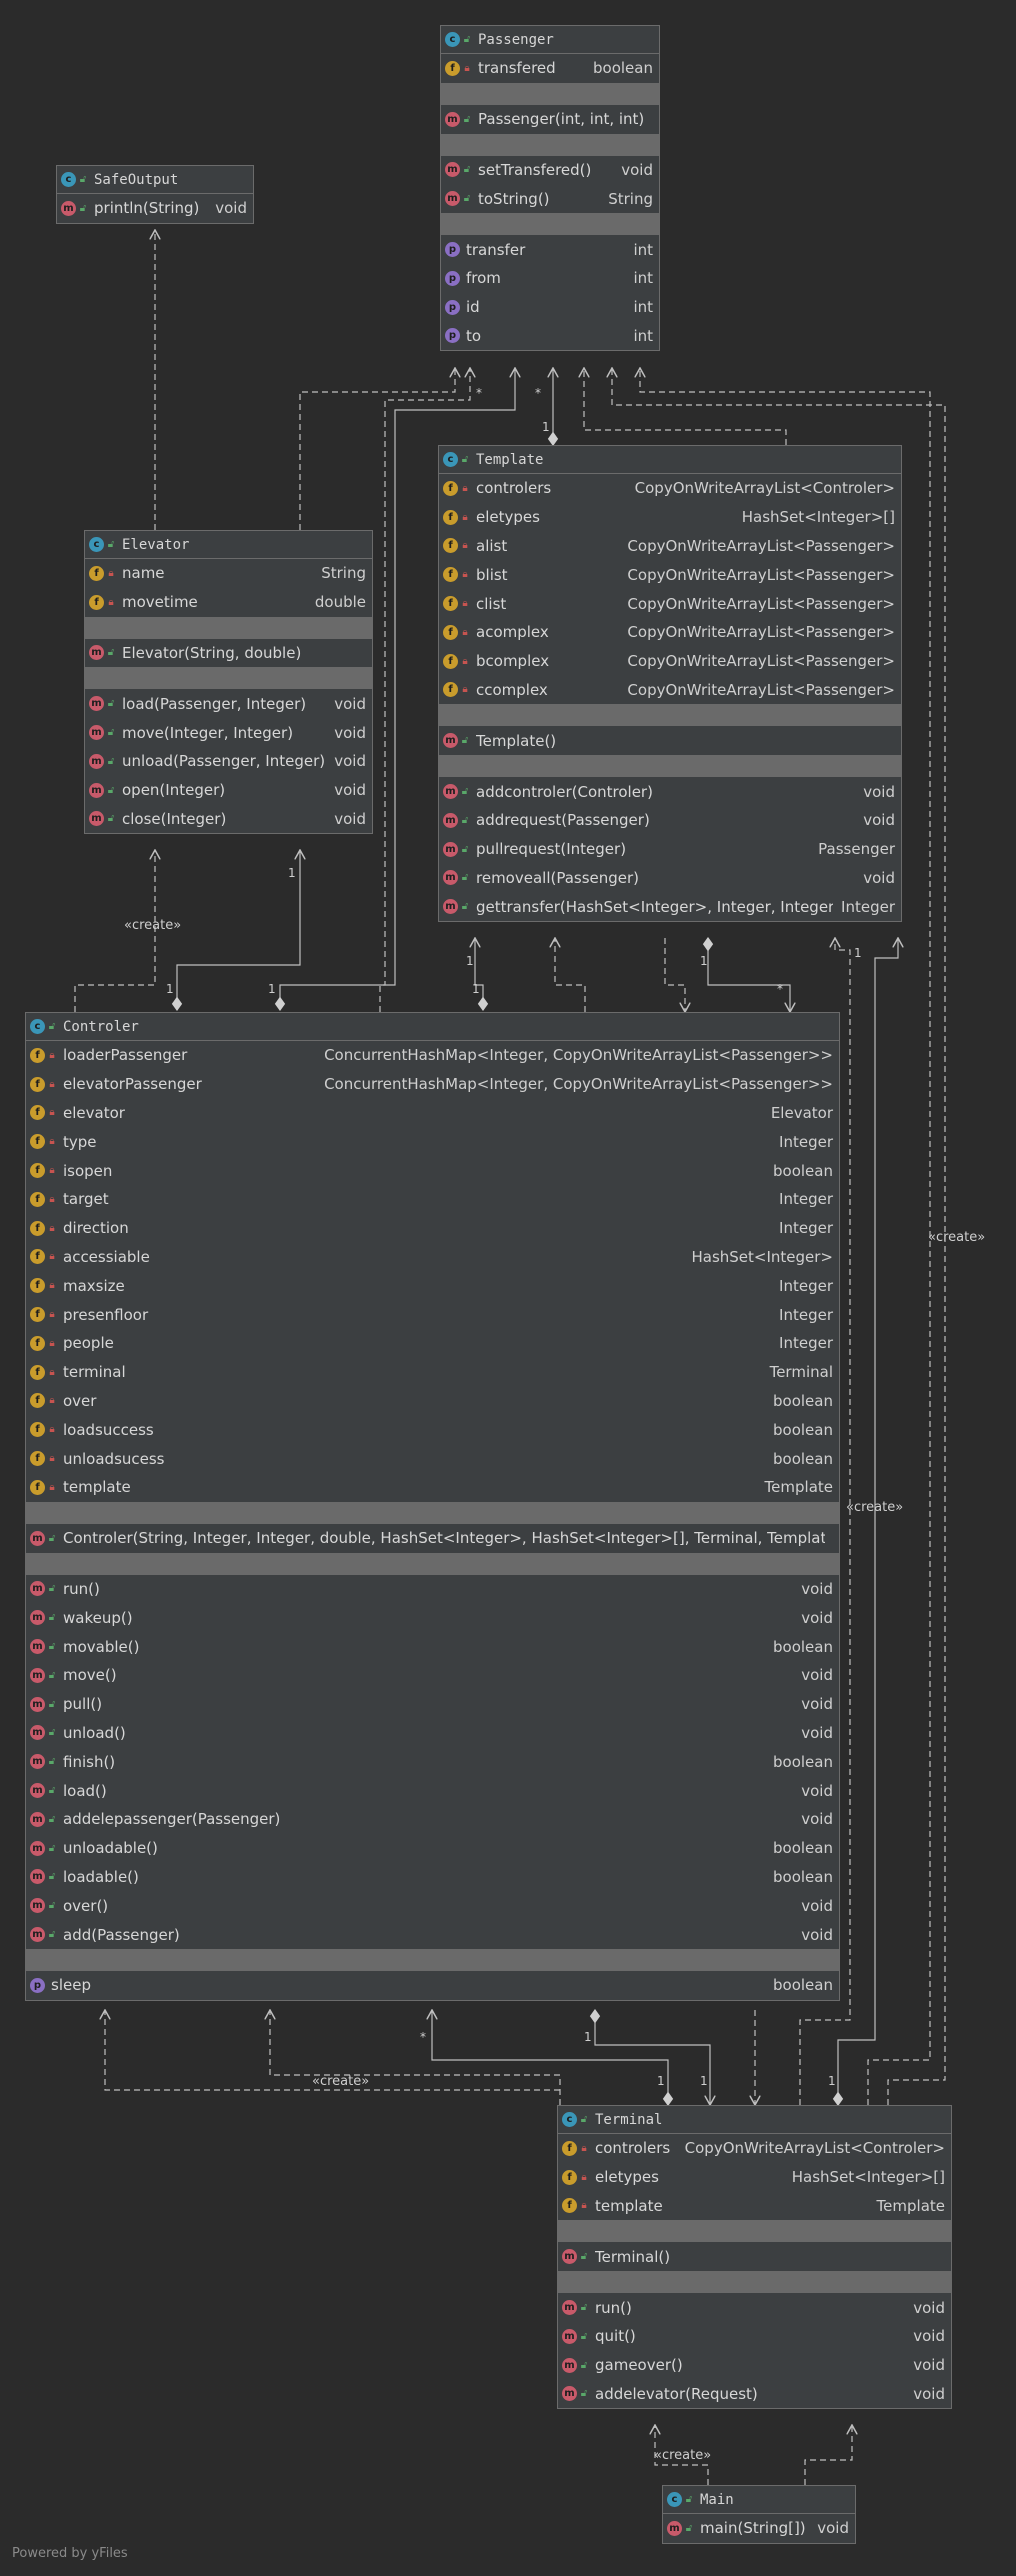 Image resolution: width=1016 pixels, height=2576 pixels. What do you see at coordinates (432, 1141) in the screenshot?
I see `field-row: f 🔒︎ type Integer` at bounding box center [432, 1141].